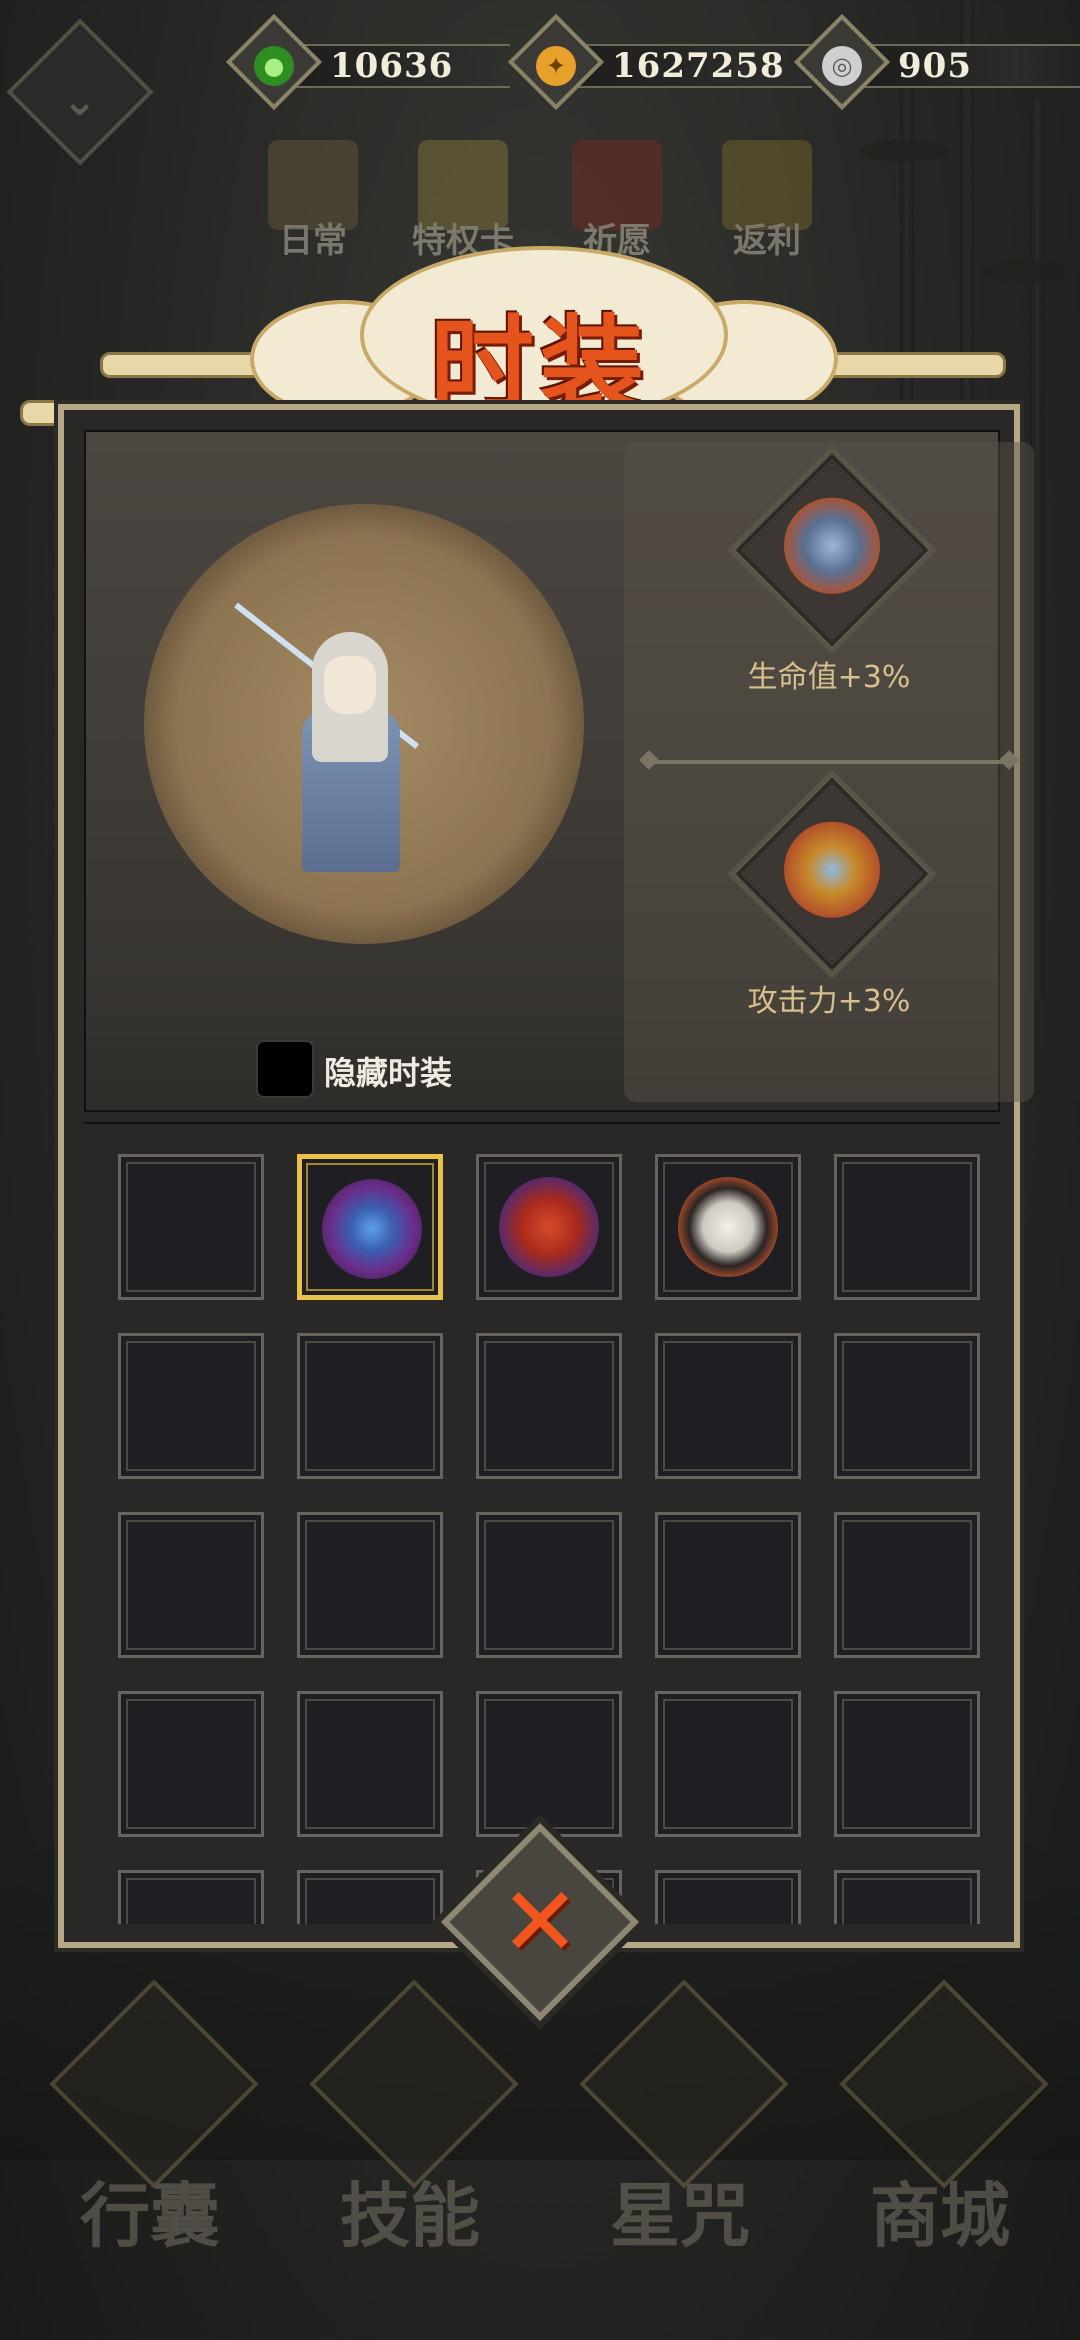  What do you see at coordinates (414, 2084) in the screenshot?
I see `dragon-blade-icon` at bounding box center [414, 2084].